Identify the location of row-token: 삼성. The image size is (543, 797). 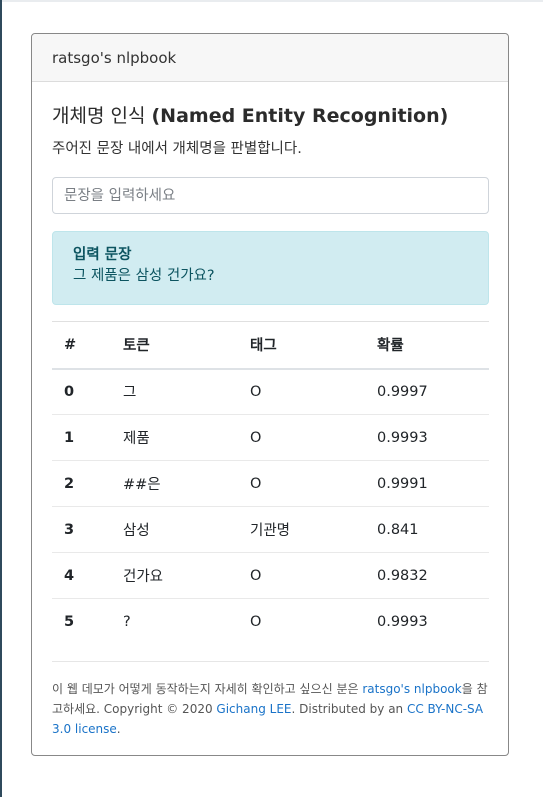
(174, 529).